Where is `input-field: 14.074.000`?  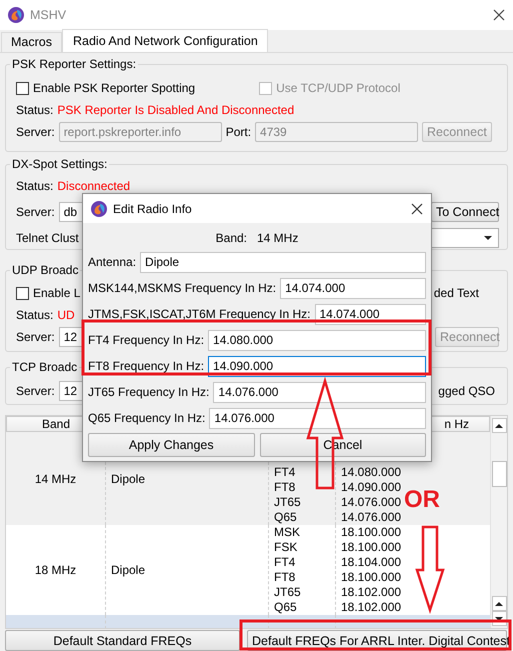
input-field: 14.074.000 is located at coordinates (353, 288).